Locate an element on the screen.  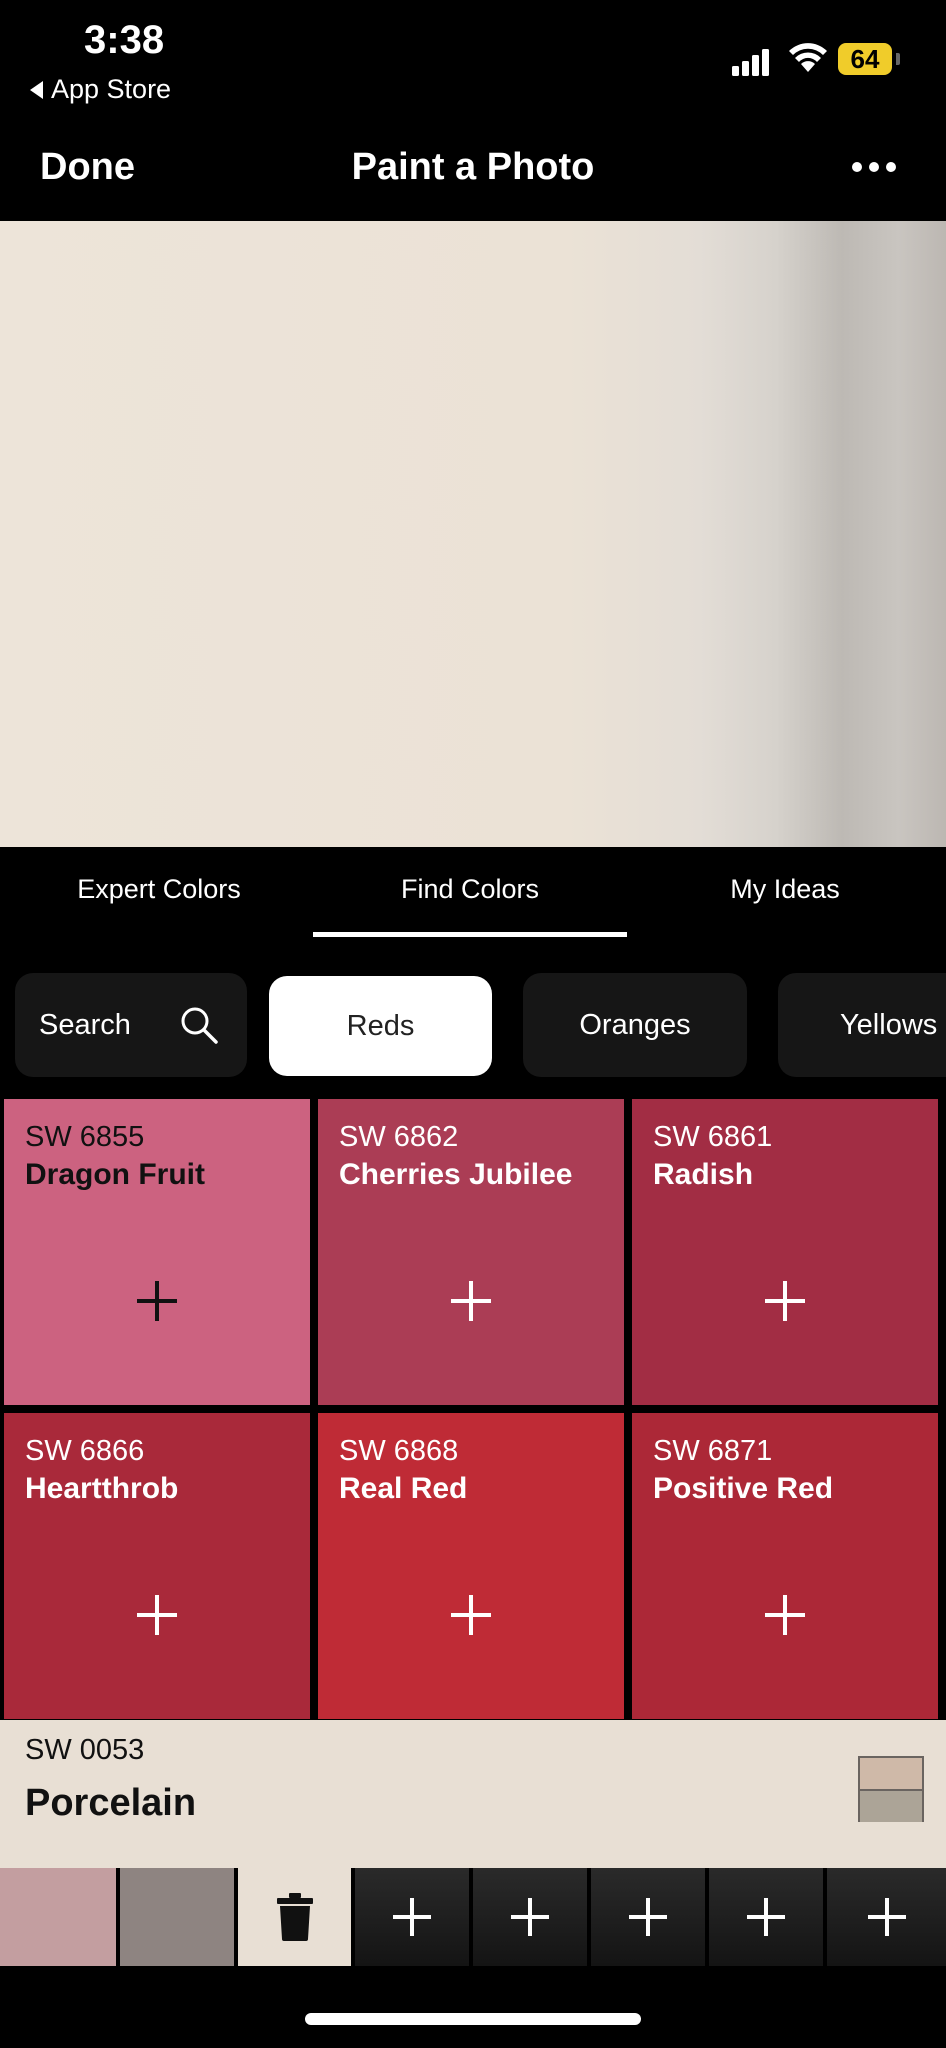
color-code: SW 6855 is located at coordinates (85, 1137).